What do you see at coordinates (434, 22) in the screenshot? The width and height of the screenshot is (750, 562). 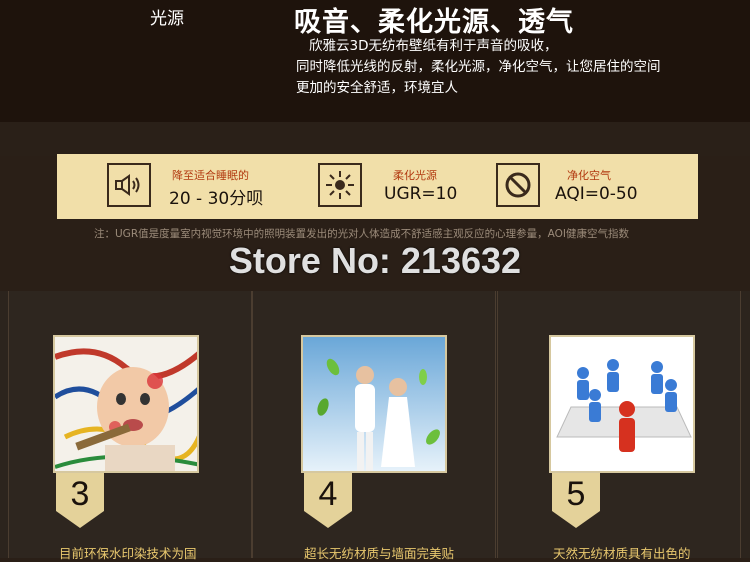 I see `section-title: 吸音、柔化光源、透气` at bounding box center [434, 22].